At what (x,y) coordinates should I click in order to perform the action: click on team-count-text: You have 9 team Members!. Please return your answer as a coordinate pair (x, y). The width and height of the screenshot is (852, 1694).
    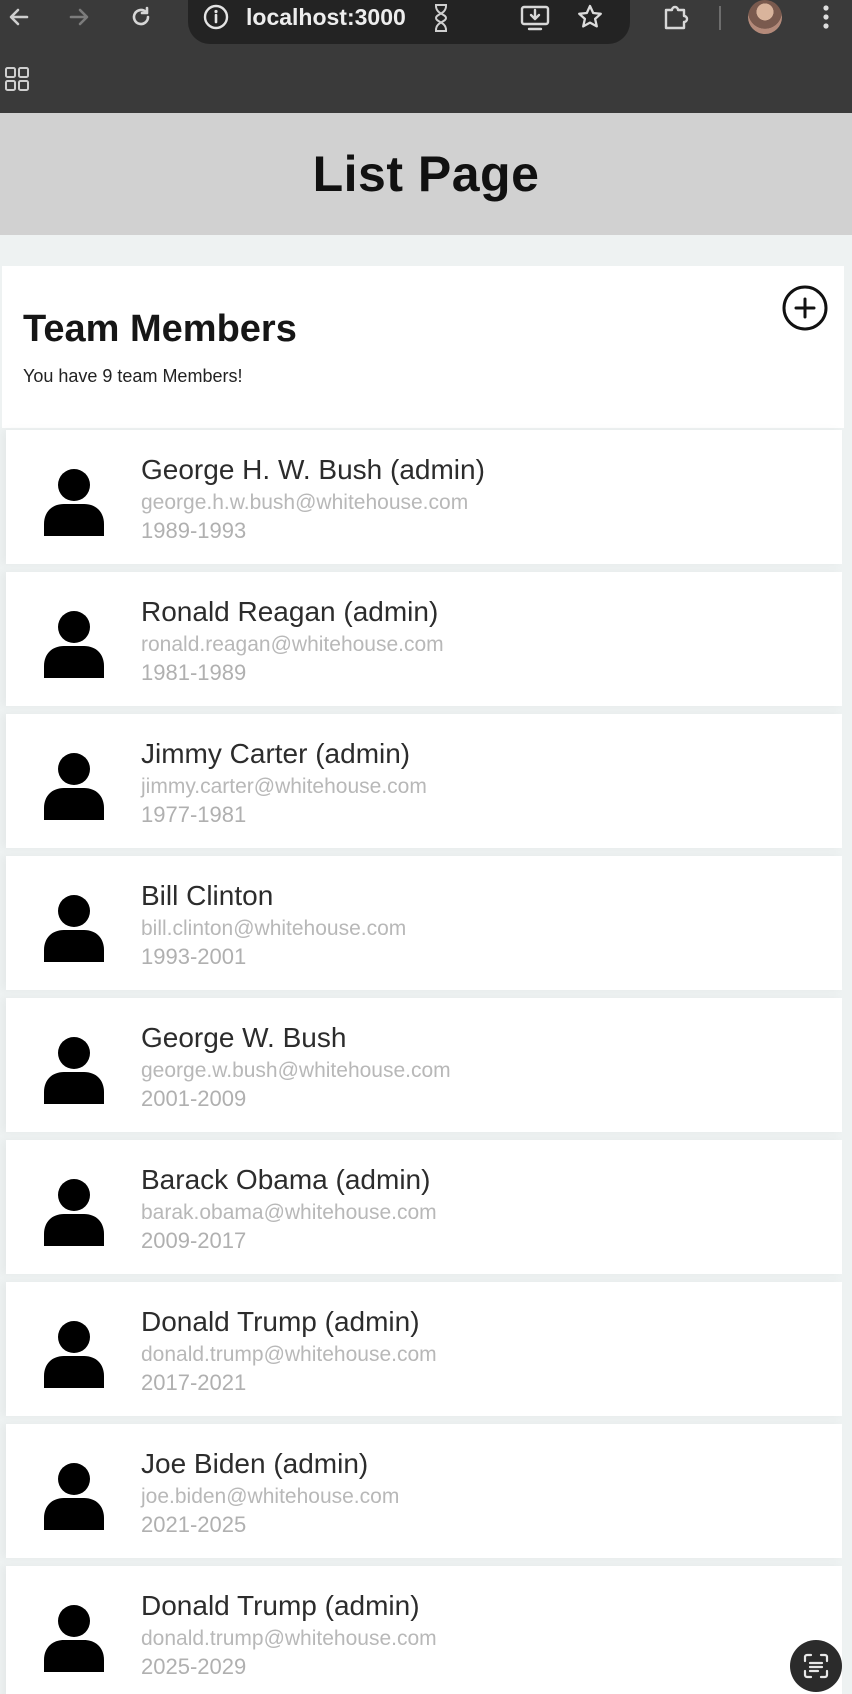
    Looking at the image, I should click on (133, 376).